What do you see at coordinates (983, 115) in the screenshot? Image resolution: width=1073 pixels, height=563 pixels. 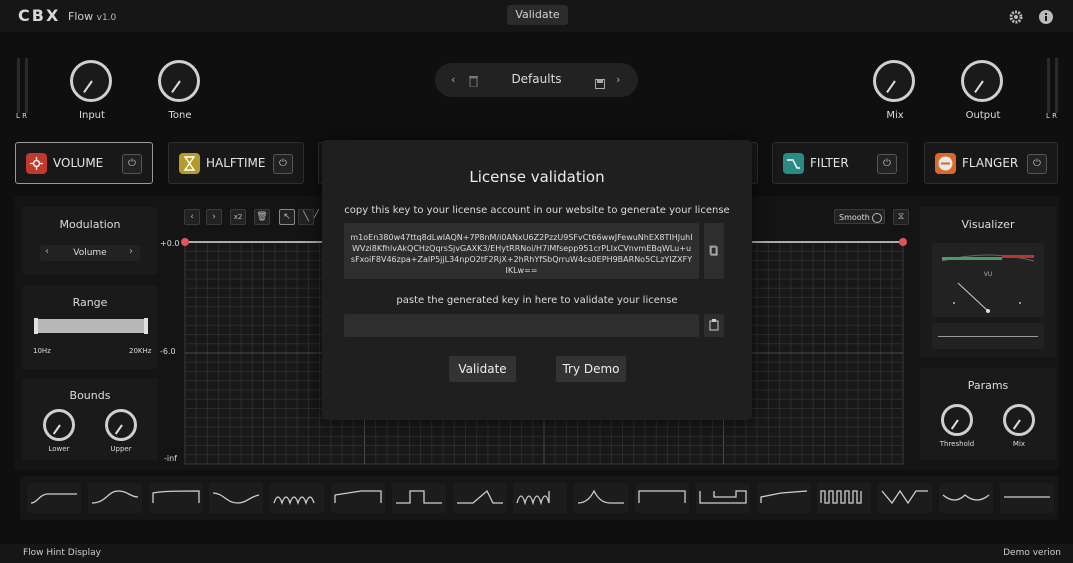 I see `output-knob-label: Output` at bounding box center [983, 115].